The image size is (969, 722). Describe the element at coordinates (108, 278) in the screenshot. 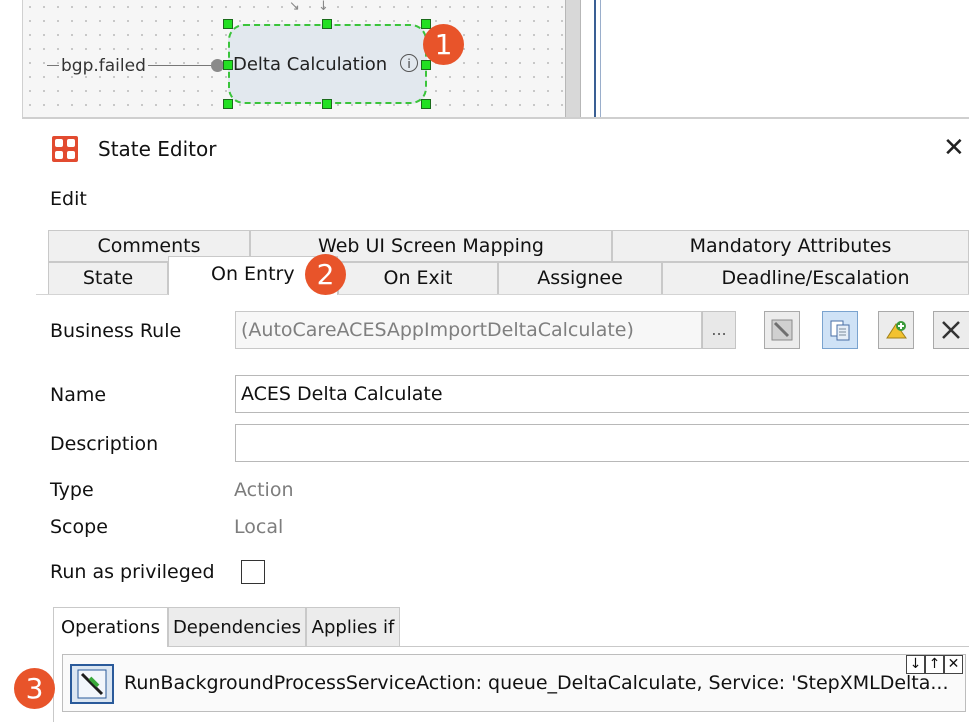

I see `tab-state: State` at that location.